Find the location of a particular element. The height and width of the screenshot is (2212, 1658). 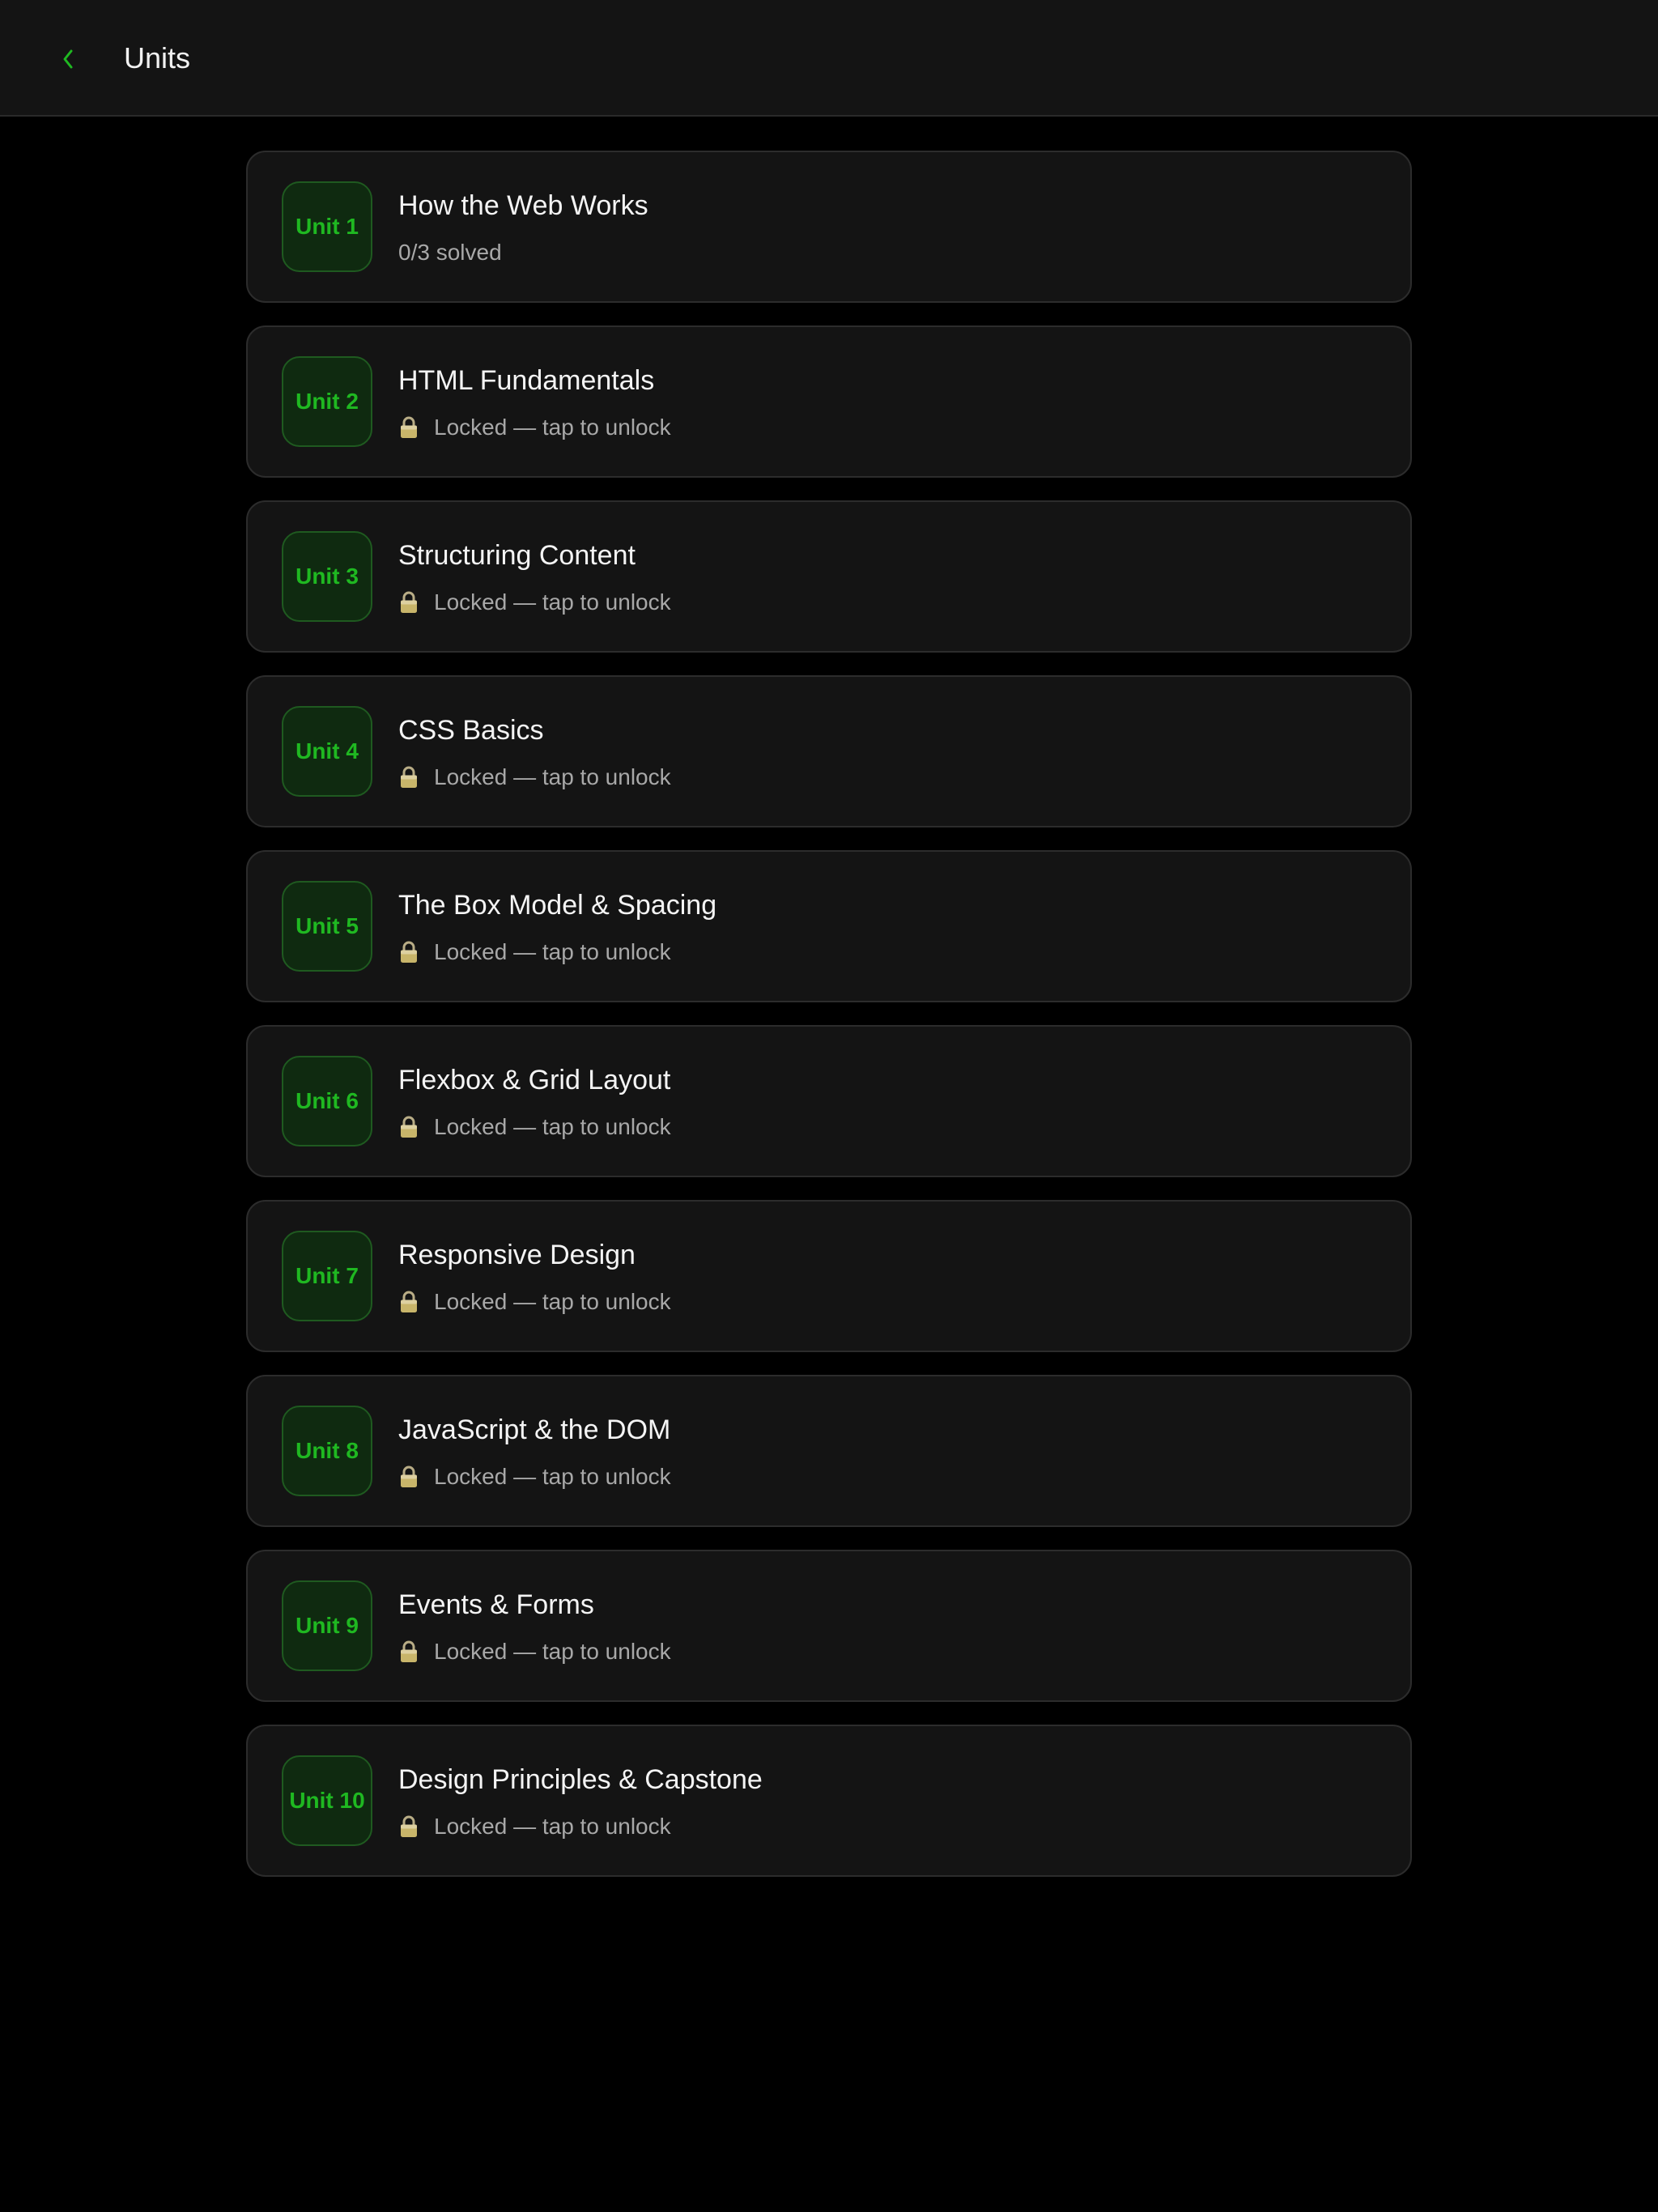

unit-title: JavaScript & the DOM is located at coordinates (534, 1430).